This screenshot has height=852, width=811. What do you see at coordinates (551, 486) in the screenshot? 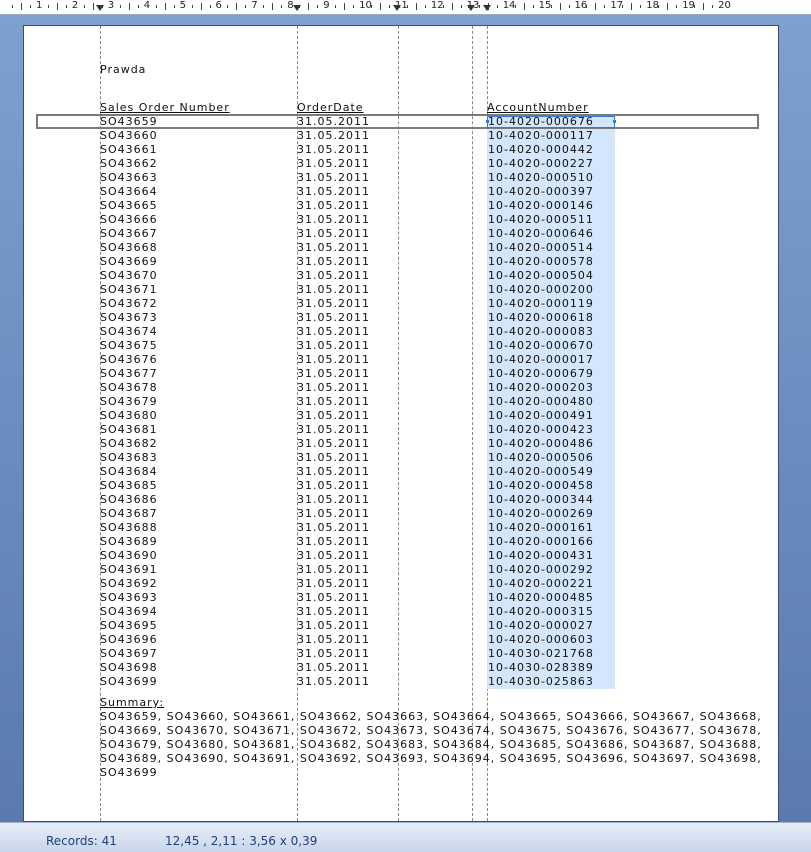
I see `account-number-cell: 10-4020-000458` at bounding box center [551, 486].